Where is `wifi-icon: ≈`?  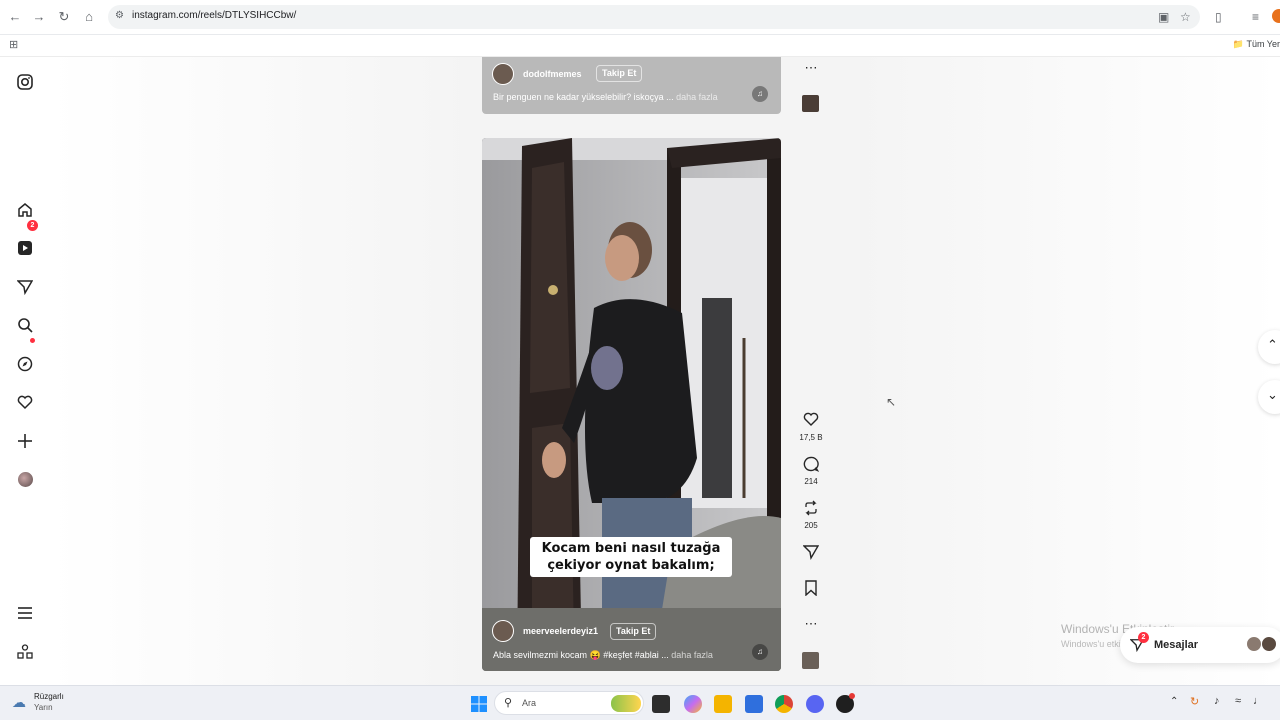 wifi-icon: ≈ is located at coordinates (1238, 701).